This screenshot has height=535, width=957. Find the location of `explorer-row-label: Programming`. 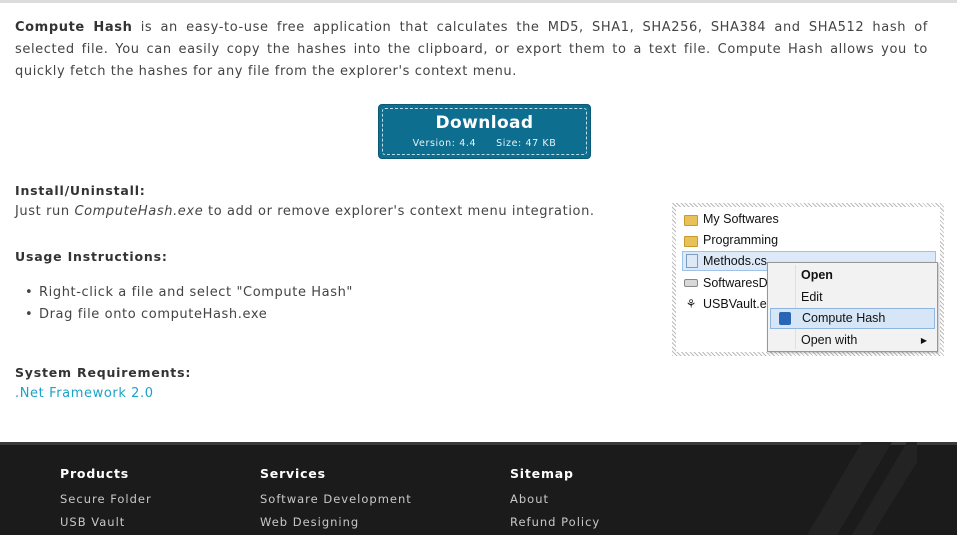

explorer-row-label: Programming is located at coordinates (741, 240).